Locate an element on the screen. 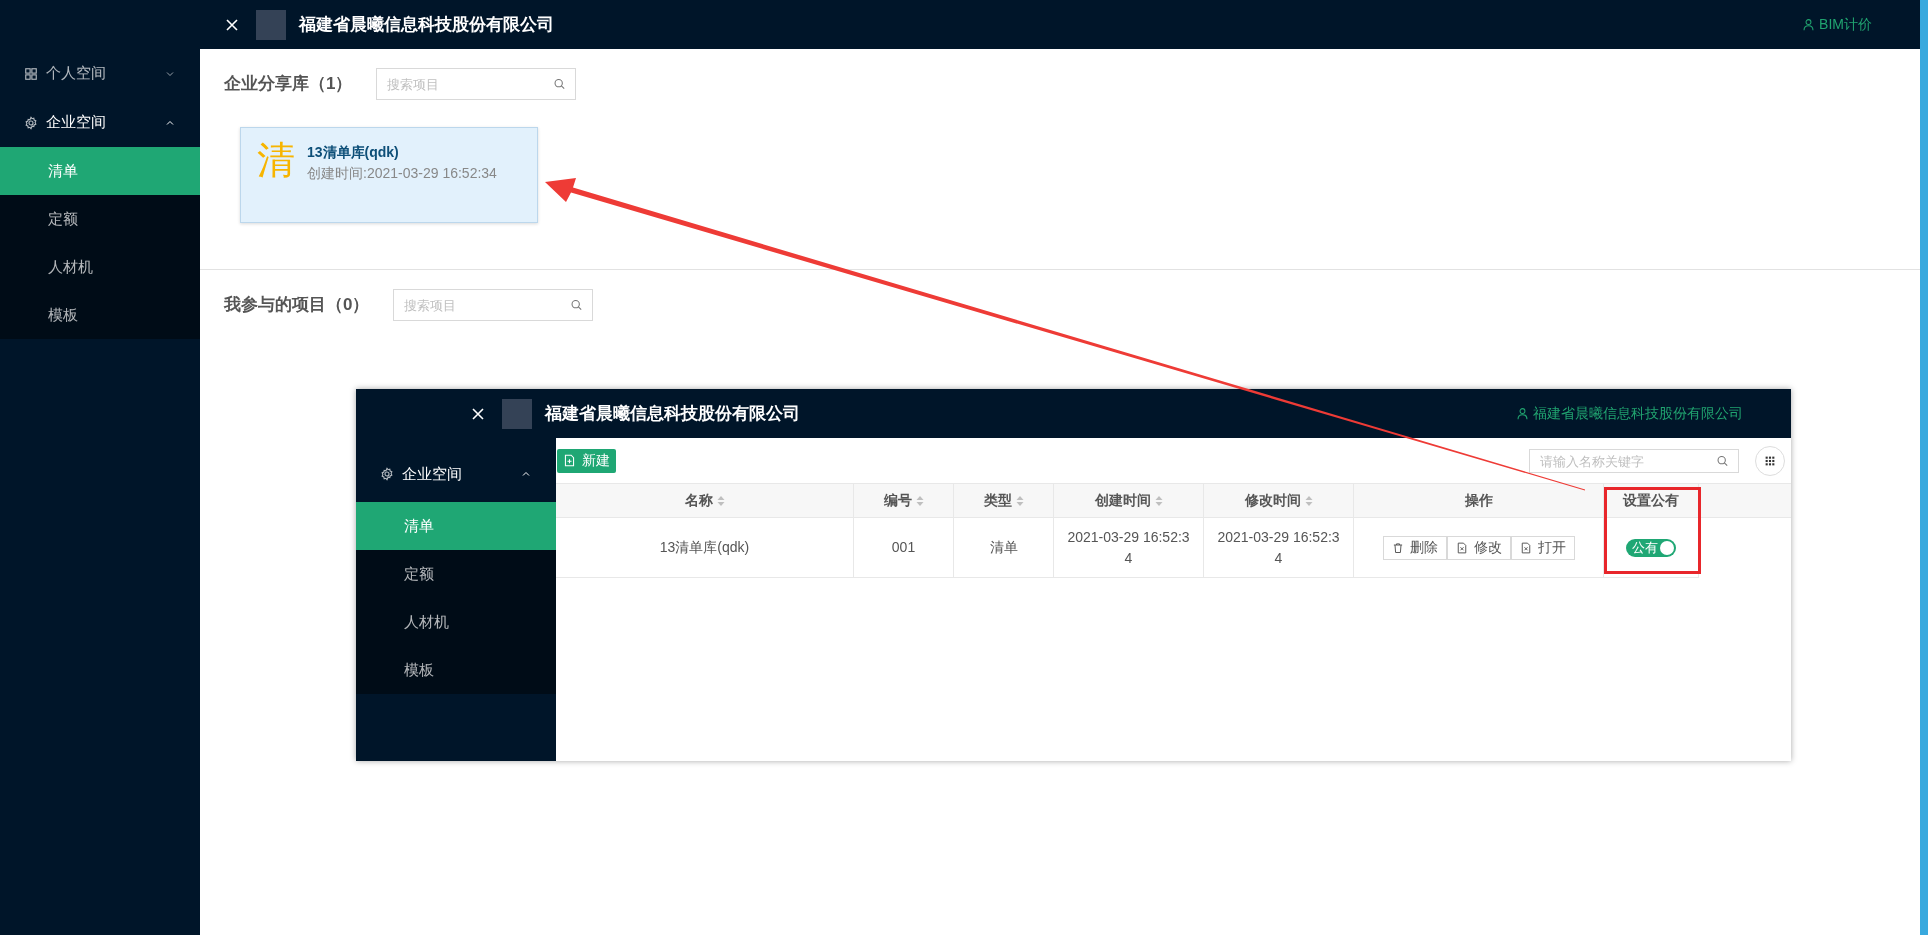 The width and height of the screenshot is (1928, 935). action-button: 打开 is located at coordinates (1542, 547).